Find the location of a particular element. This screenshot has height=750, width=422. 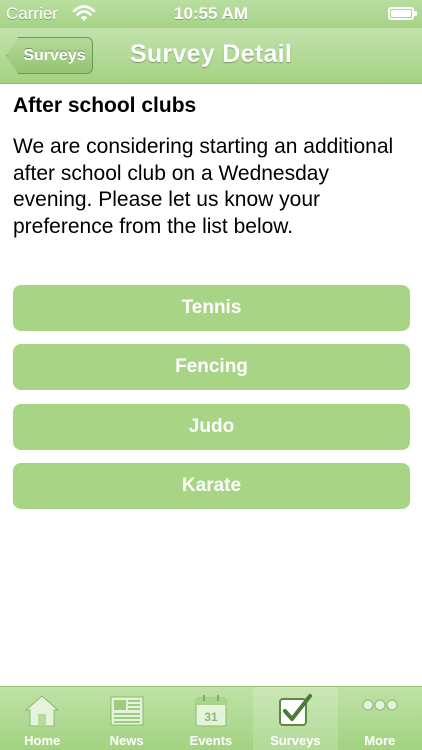

tab-home: Home is located at coordinates (42, 718).